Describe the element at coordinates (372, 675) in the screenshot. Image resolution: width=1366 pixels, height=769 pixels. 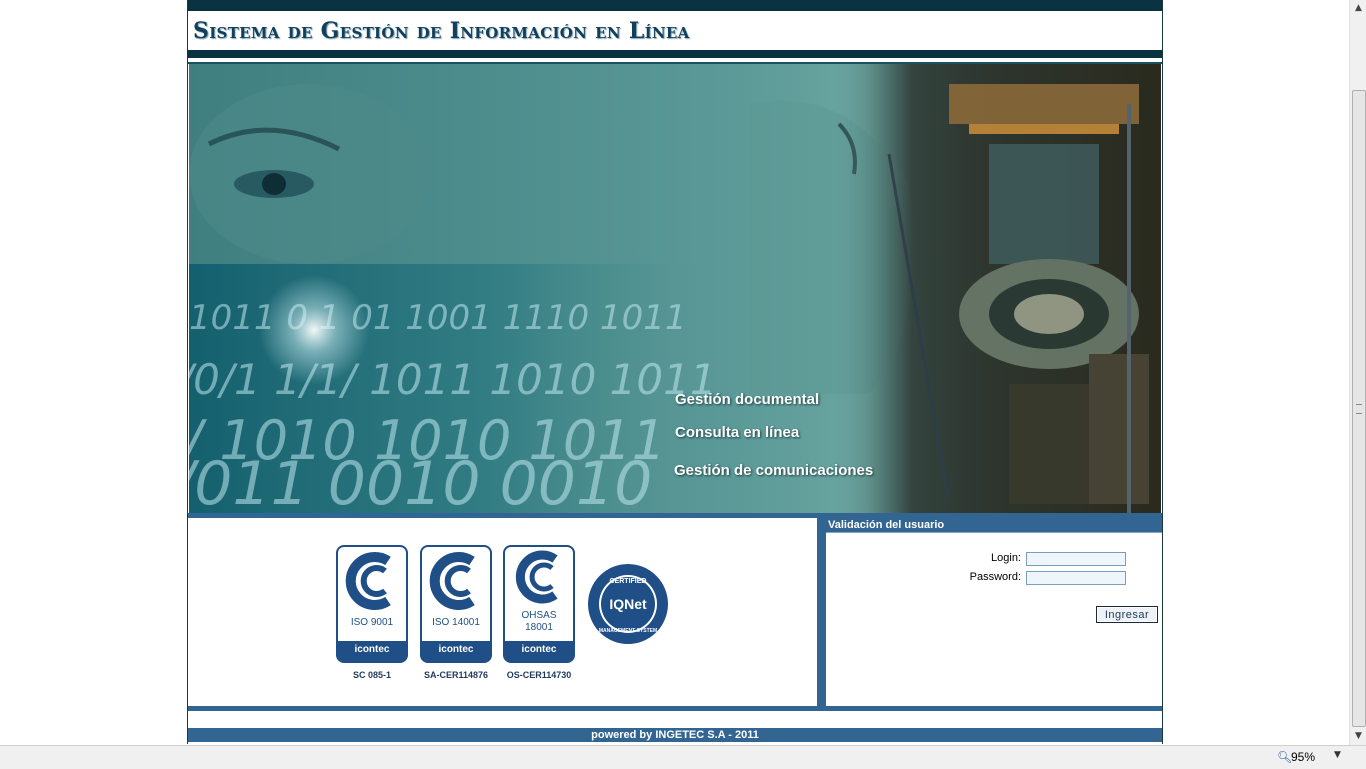
I see `cert-code: SC 085-1` at that location.